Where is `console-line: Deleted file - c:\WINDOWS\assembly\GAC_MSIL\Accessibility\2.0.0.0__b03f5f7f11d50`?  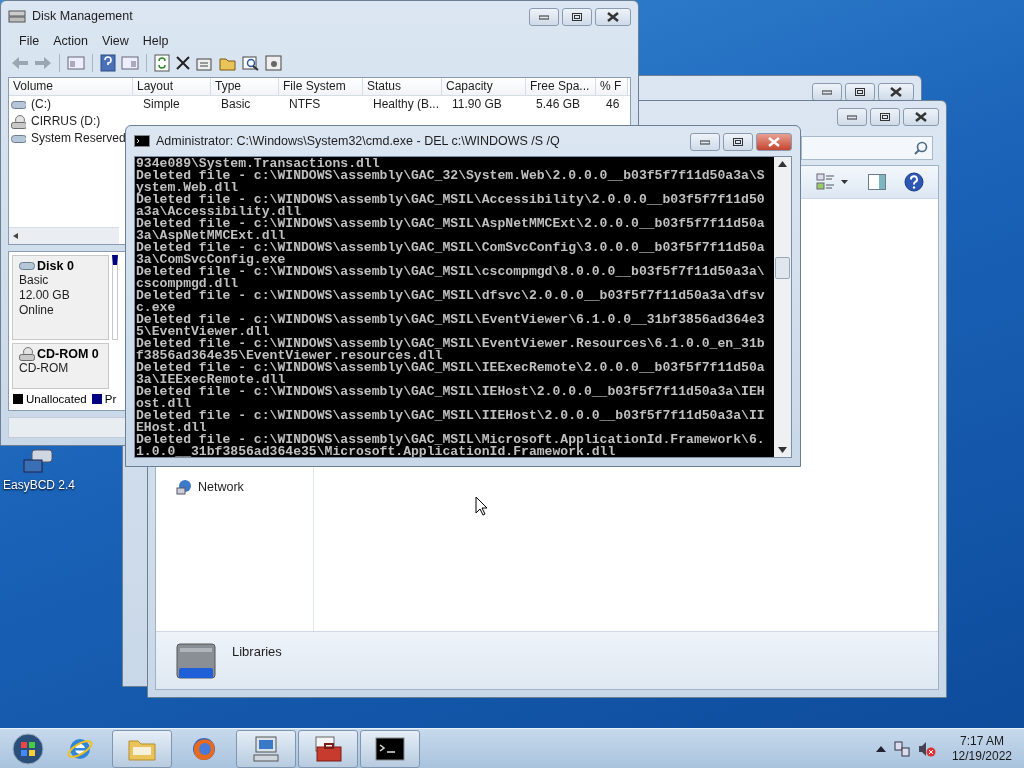 console-line: Deleted file - c:\WINDOWS\assembly\GAC_MSIL\Accessibility\2.0.0.0__b03f5f7f11d50 is located at coordinates (451, 200).